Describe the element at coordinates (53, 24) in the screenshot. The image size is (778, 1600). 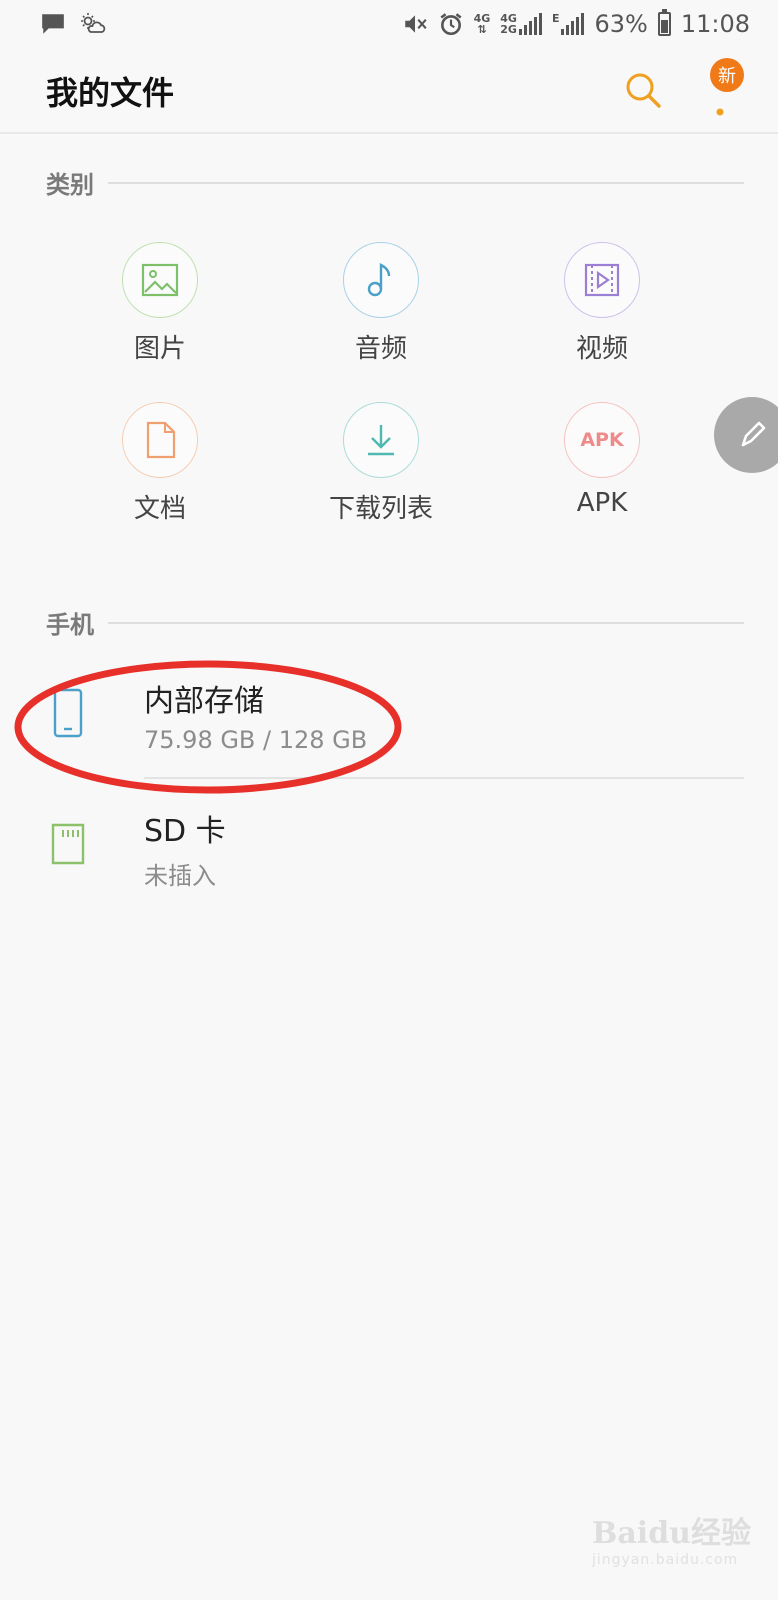
I see `message-icon` at that location.